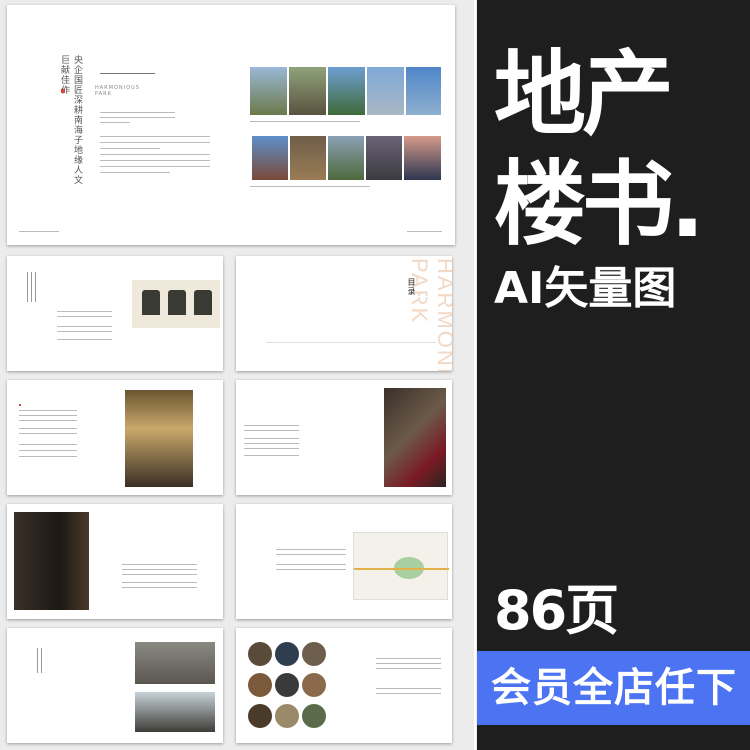 The height and width of the screenshot is (750, 750). I want to click on harmonious-park-watermark: HARMONIOUS PARK, so click(429, 314).